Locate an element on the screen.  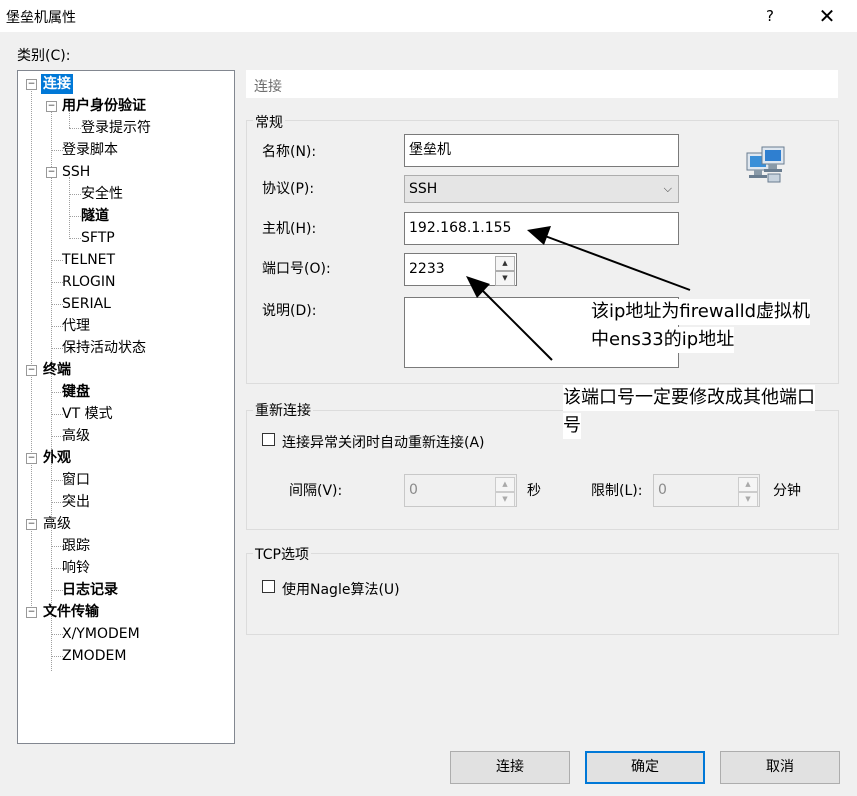
cancel-button: 取消 is located at coordinates (780, 767).